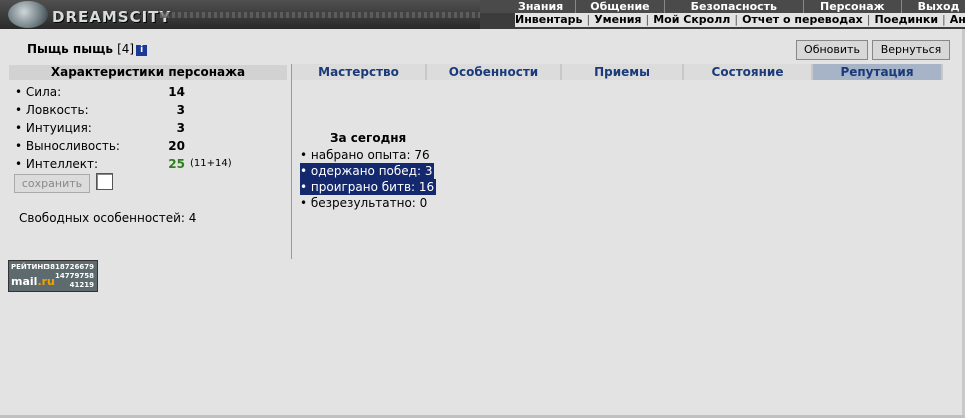 This screenshot has width=965, height=418. What do you see at coordinates (28, 14) in the screenshot?
I see `logo-emblem-icon` at bounding box center [28, 14].